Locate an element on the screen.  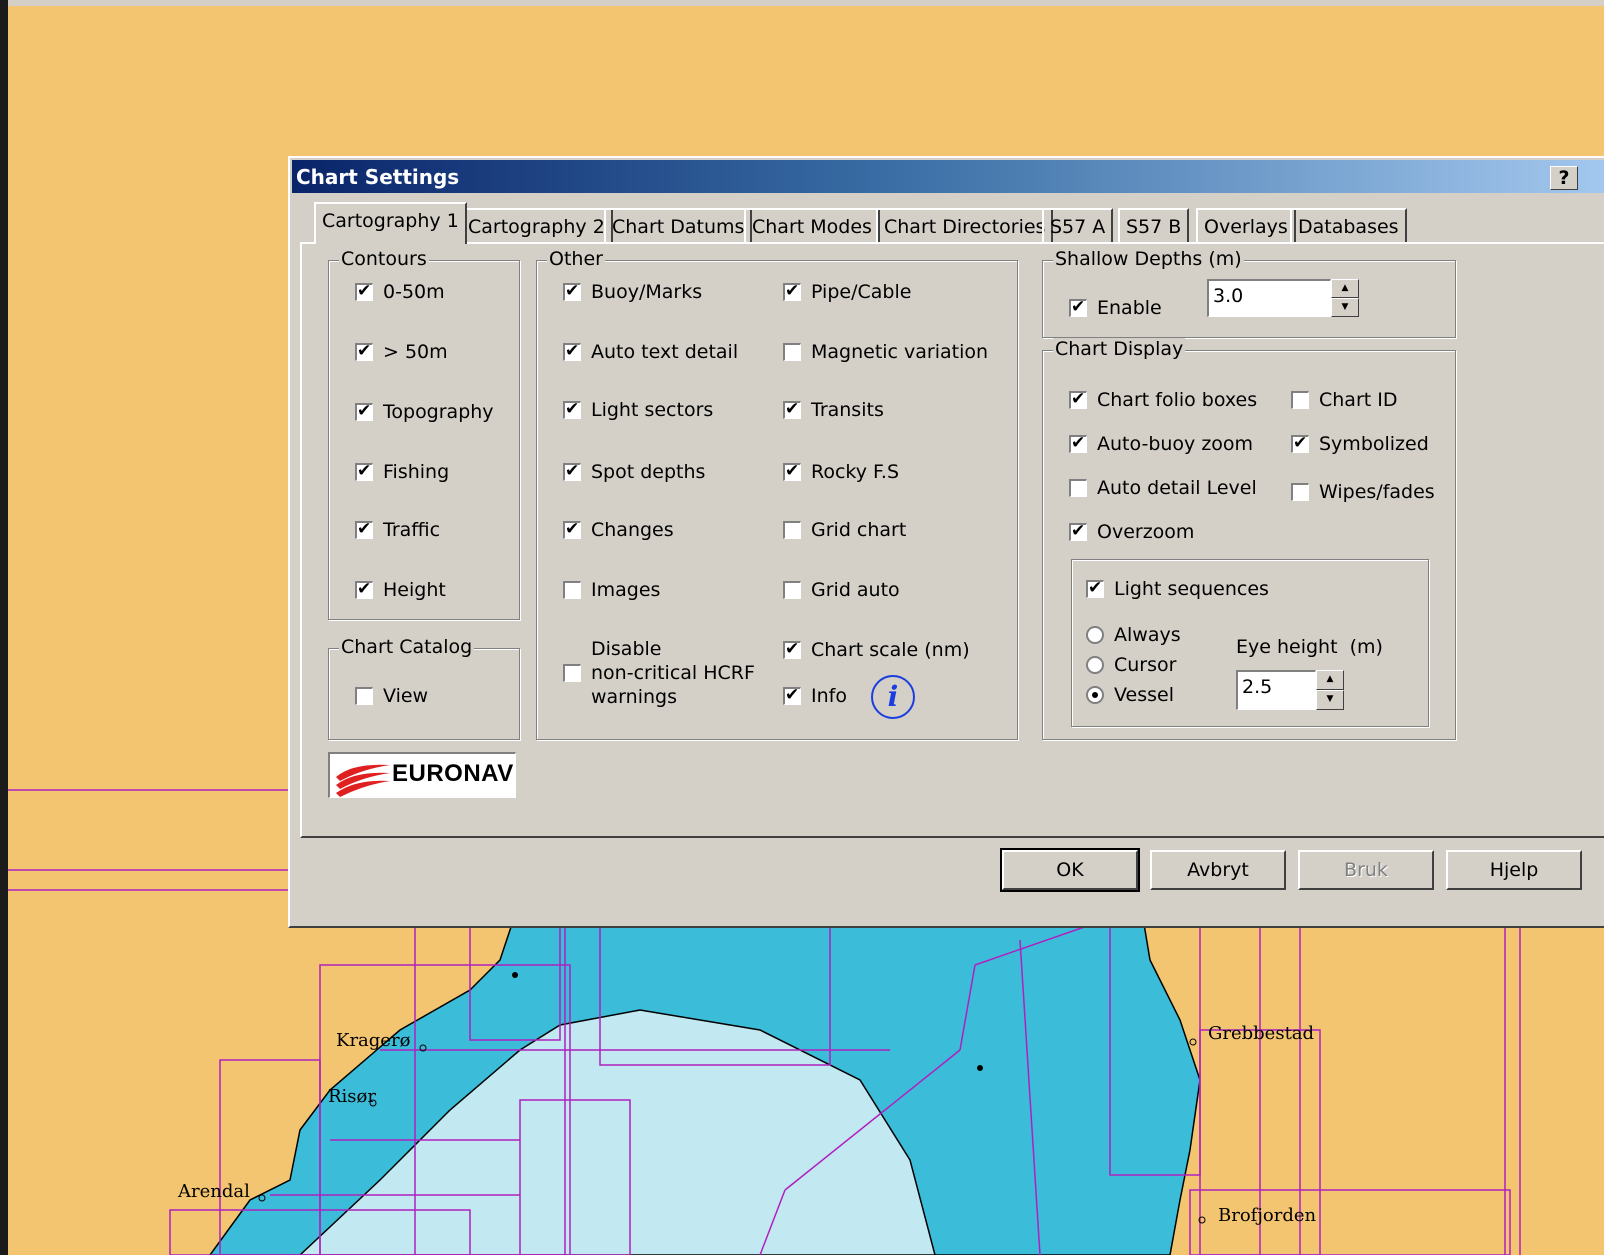
buoy-marks-checkbox: Buoy/Marks is located at coordinates (632, 292).